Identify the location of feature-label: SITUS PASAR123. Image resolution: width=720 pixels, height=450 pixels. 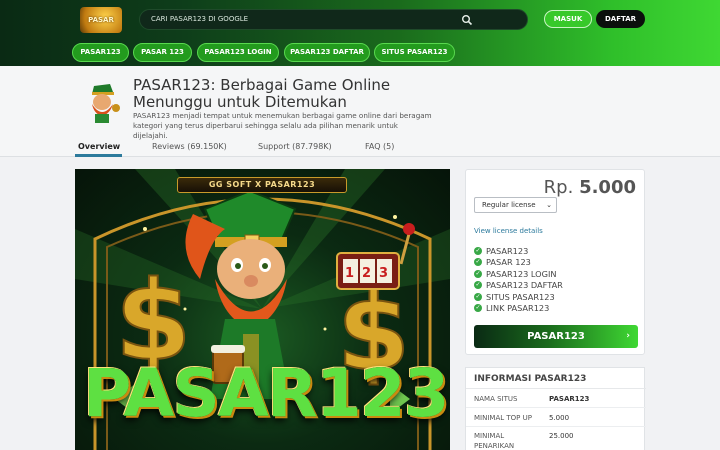
(520, 297).